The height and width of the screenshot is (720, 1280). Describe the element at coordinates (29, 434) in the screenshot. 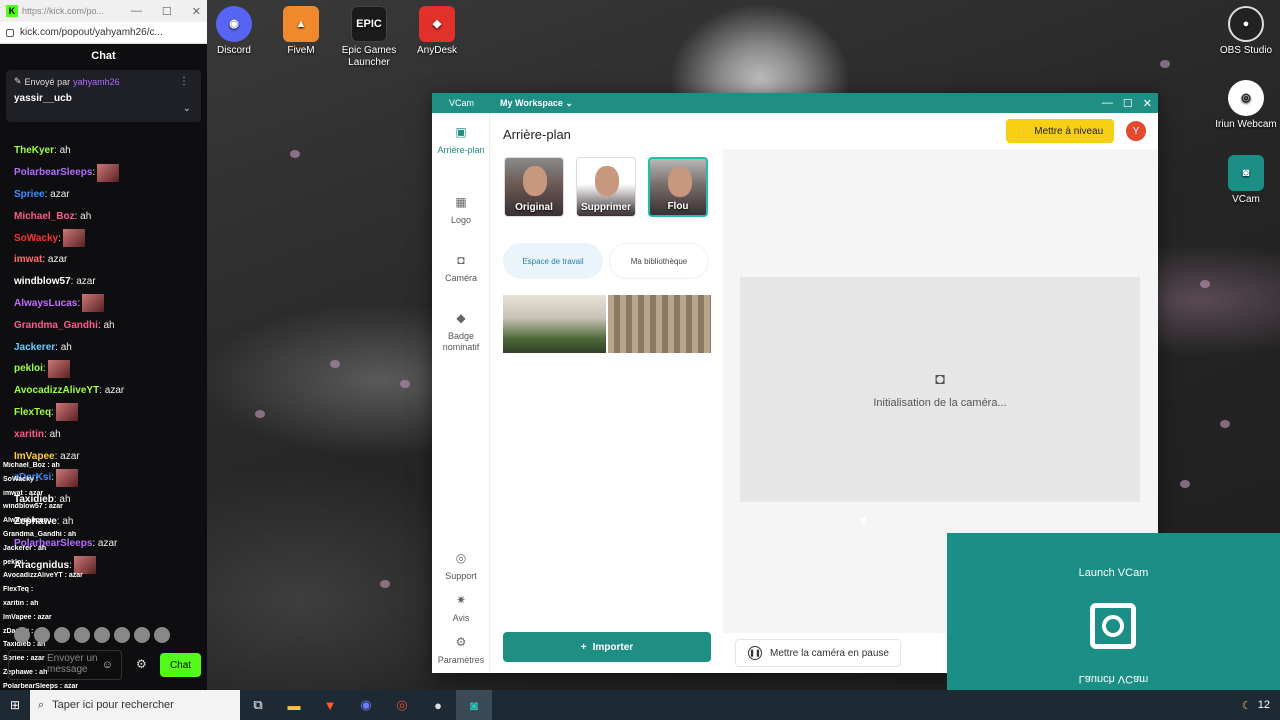

I see `chat-username: xaritin` at that location.